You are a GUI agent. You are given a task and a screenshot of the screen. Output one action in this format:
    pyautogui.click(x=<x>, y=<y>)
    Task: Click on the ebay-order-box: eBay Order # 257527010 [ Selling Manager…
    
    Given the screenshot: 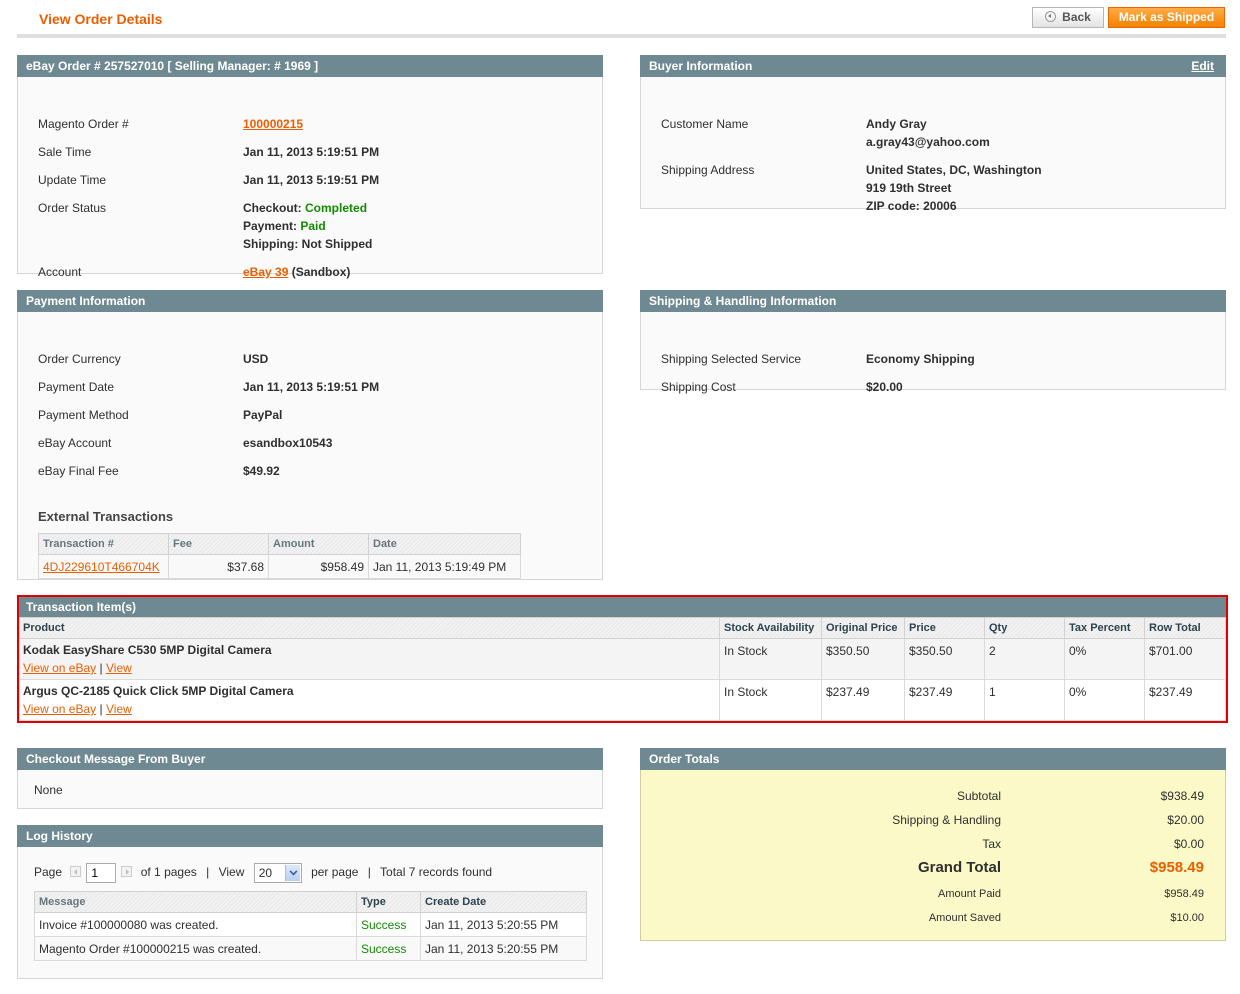 What is the action you would take?
    pyautogui.click(x=310, y=167)
    